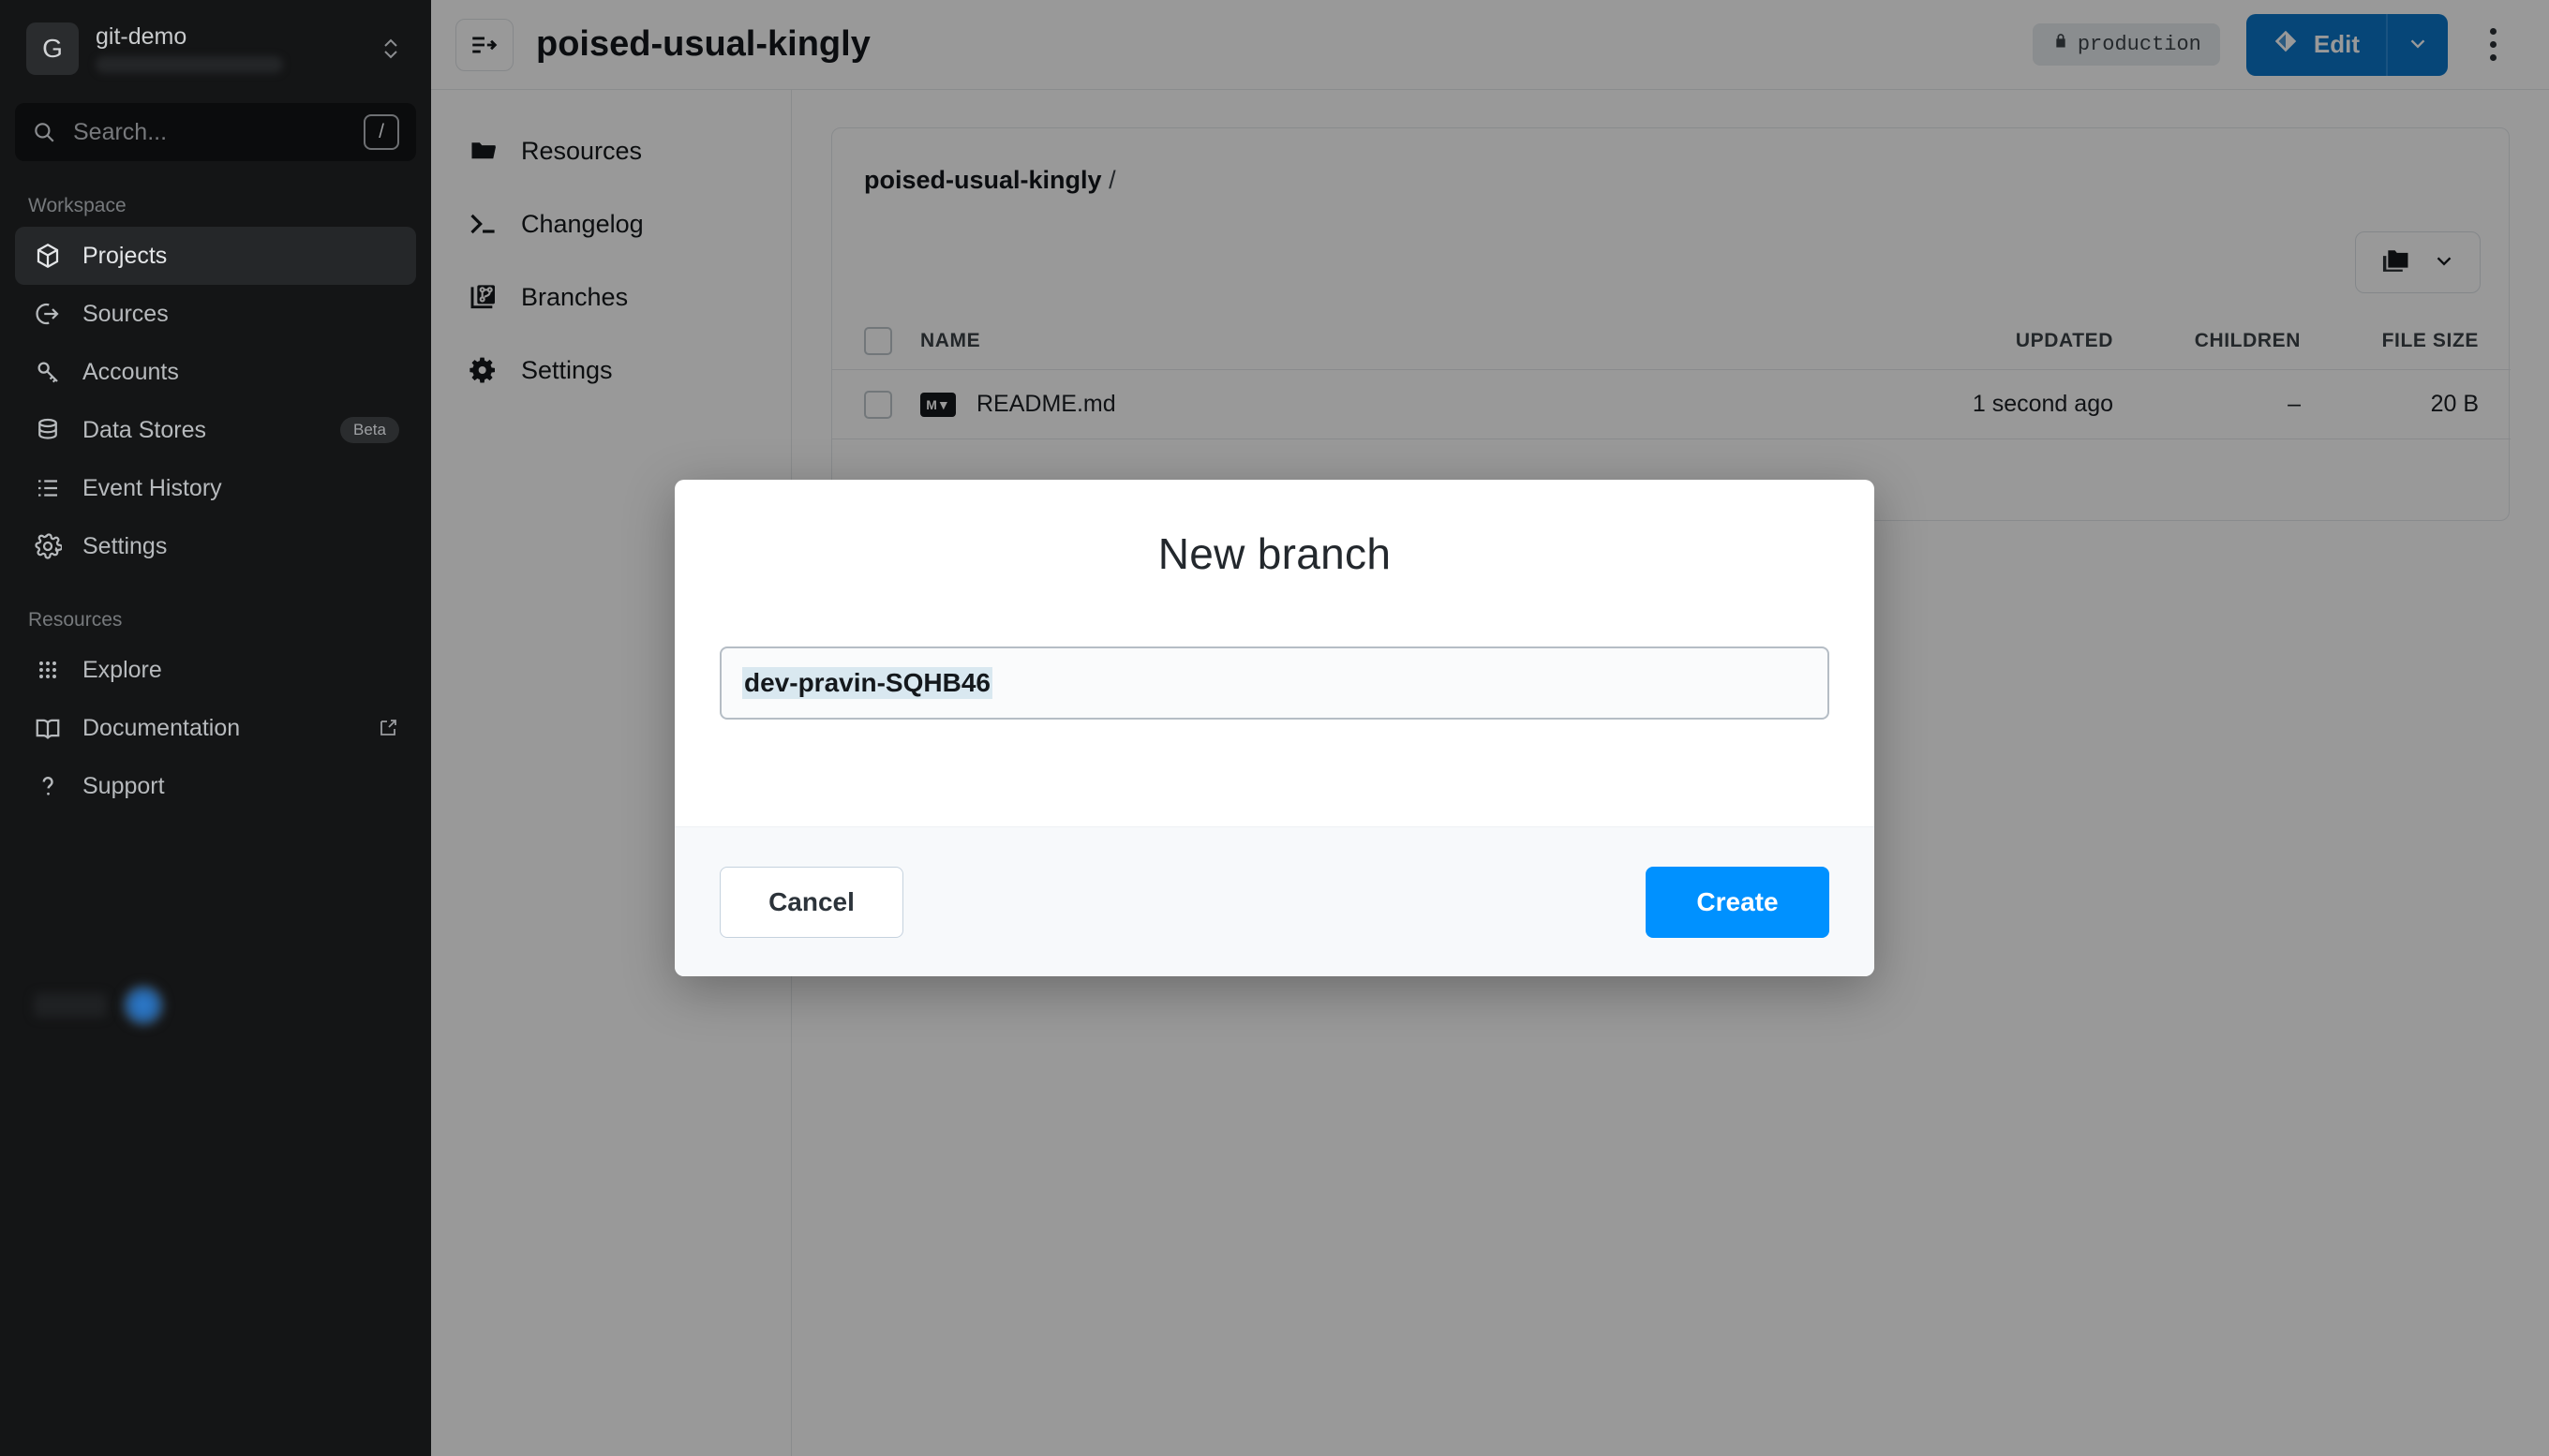  Describe the element at coordinates (215, 670) in the screenshot. I see `sidebar-item-explore: Explore` at that location.